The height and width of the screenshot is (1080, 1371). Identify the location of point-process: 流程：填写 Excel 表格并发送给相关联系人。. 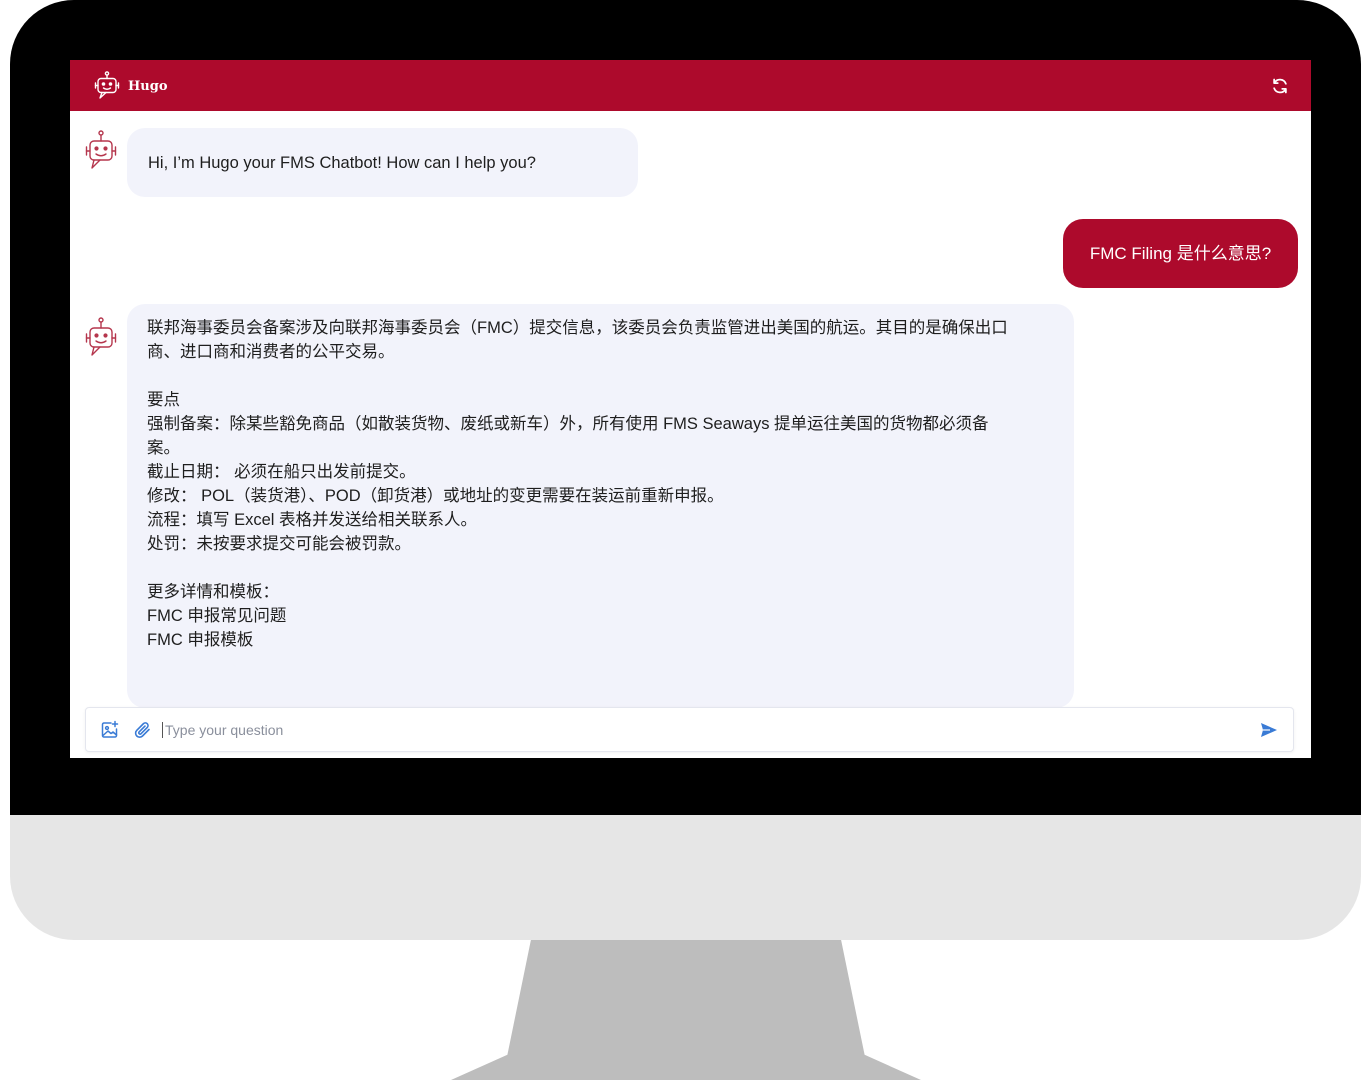
(312, 520).